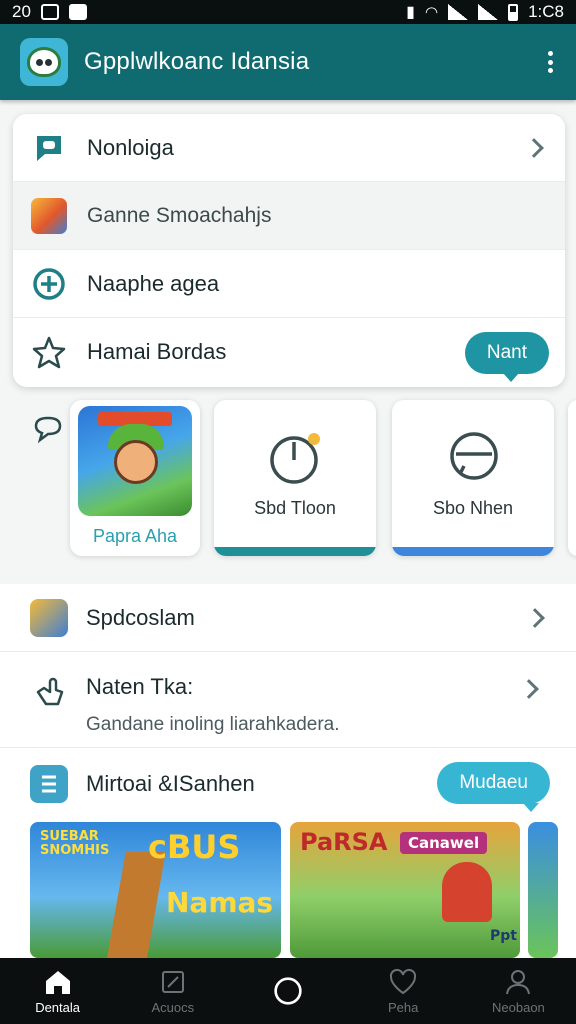 This screenshot has height=1024, width=576. I want to click on menu-item-hamai: Hamai Bordas Nant, so click(289, 352).